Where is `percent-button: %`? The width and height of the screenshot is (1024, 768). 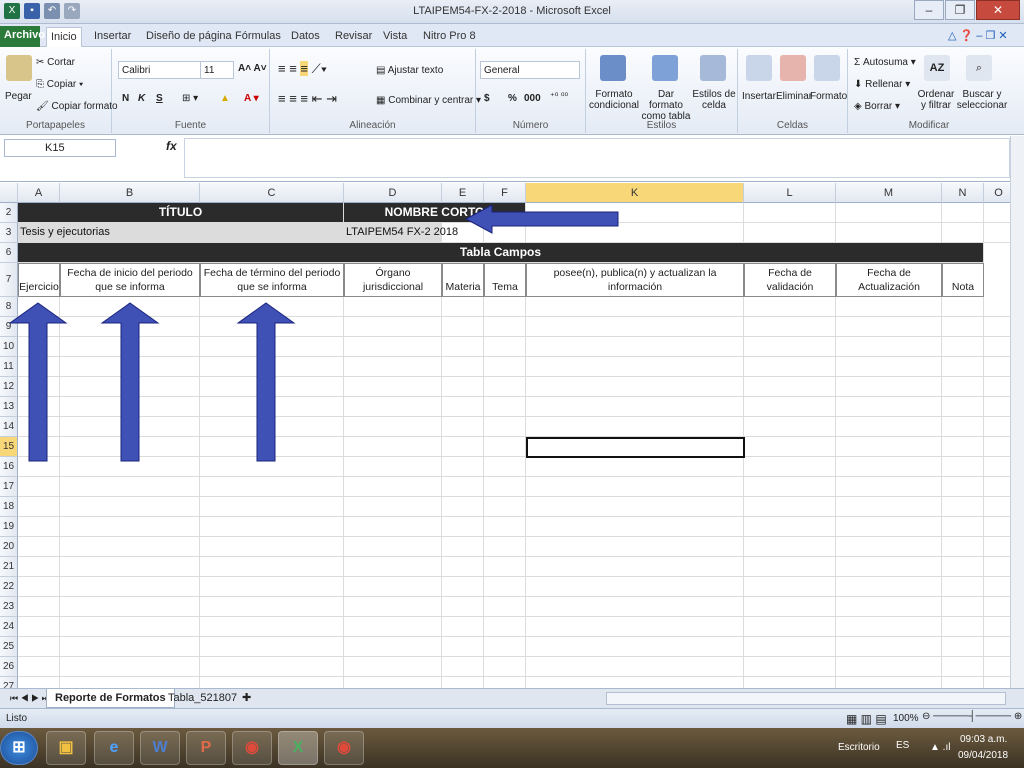 percent-button: % is located at coordinates (512, 98).